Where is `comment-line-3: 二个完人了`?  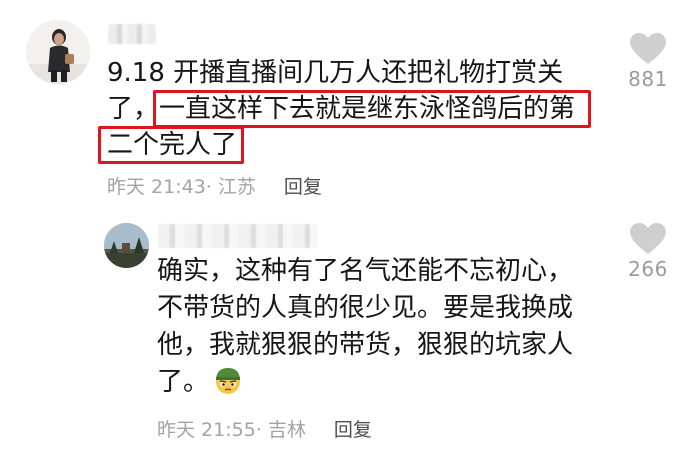
comment-line-3: 二个完人了 is located at coordinates (355, 145).